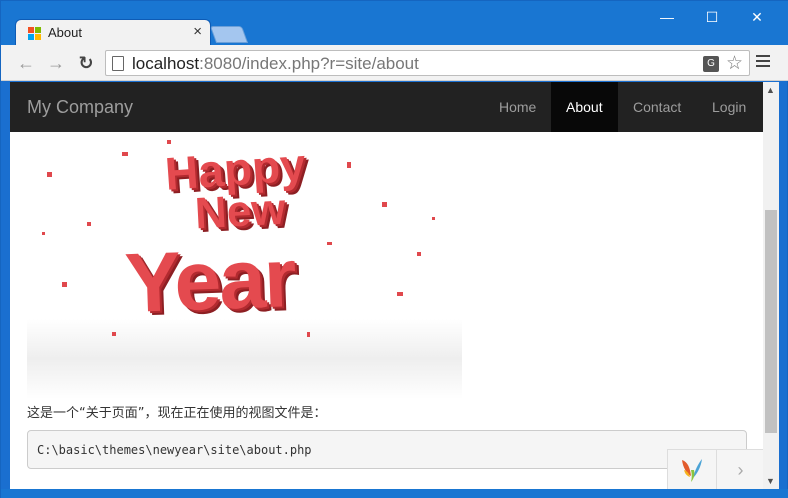  What do you see at coordinates (34, 33) in the screenshot?
I see `windows-favicon-icon` at bounding box center [34, 33].